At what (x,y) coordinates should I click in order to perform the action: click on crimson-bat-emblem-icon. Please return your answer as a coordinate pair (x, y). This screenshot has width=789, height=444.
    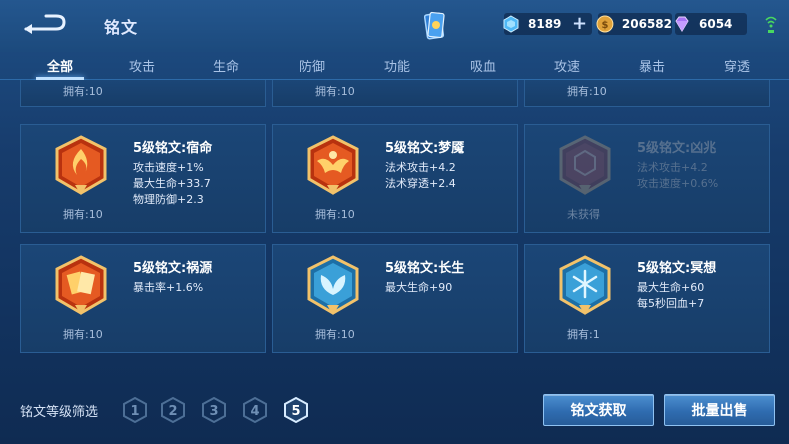
    Looking at the image, I should click on (333, 165).